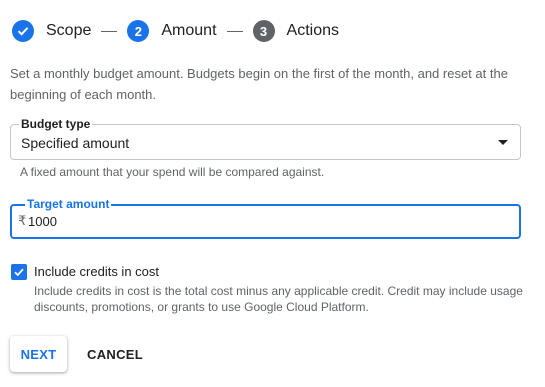 Image resolution: width=545 pixels, height=387 pixels. I want to click on step-1-label: Scope, so click(68, 31).